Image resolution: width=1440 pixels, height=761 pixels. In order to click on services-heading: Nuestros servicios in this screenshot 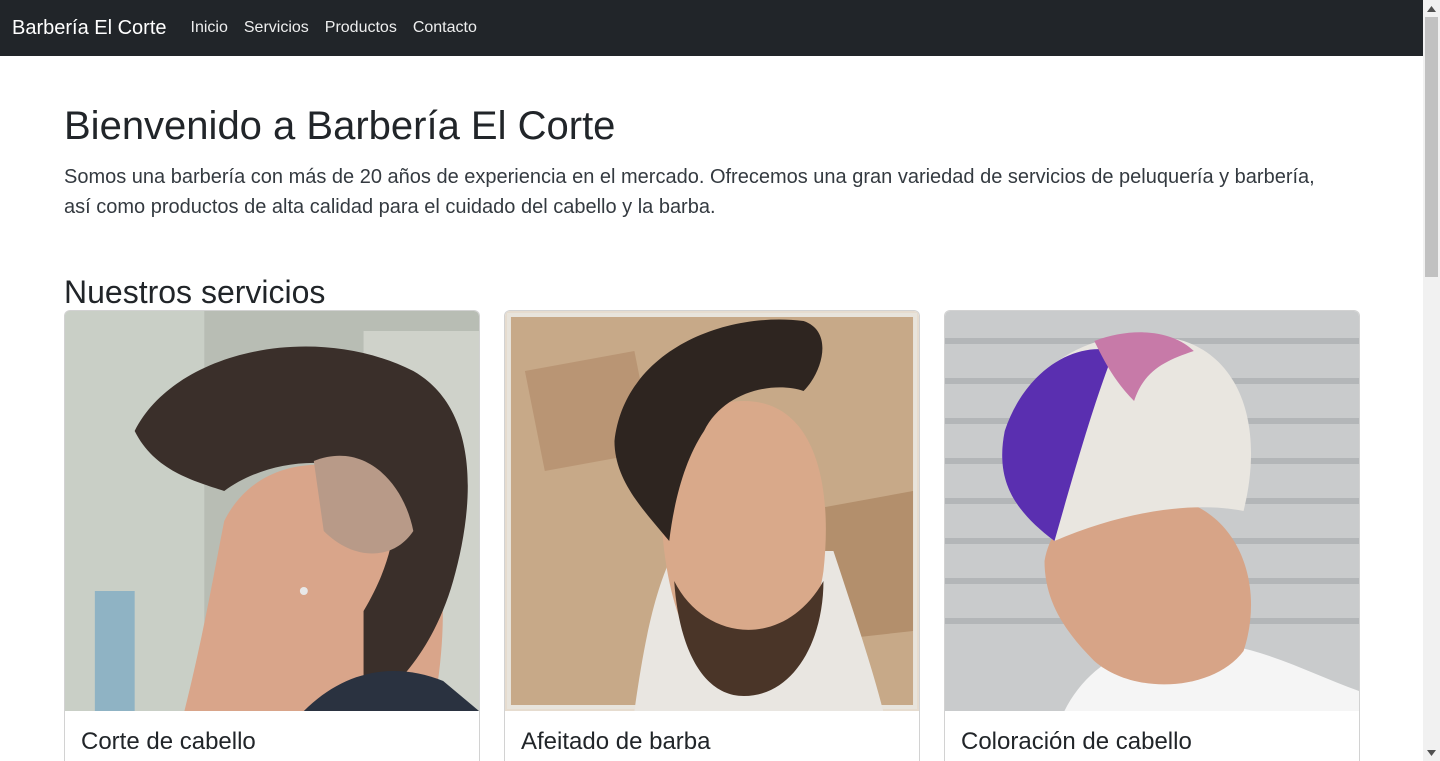, I will do `click(195, 292)`.